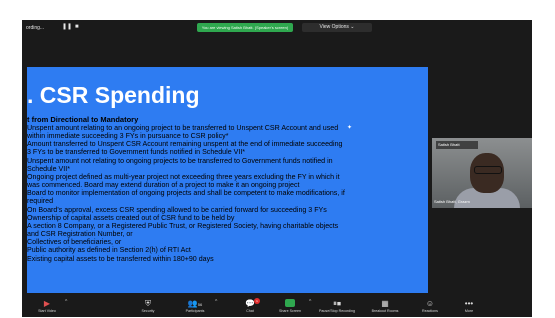 This screenshot has width=555, height=318. Describe the element at coordinates (66, 302) in the screenshot. I see `video-options-chevron-icon: ^` at that location.